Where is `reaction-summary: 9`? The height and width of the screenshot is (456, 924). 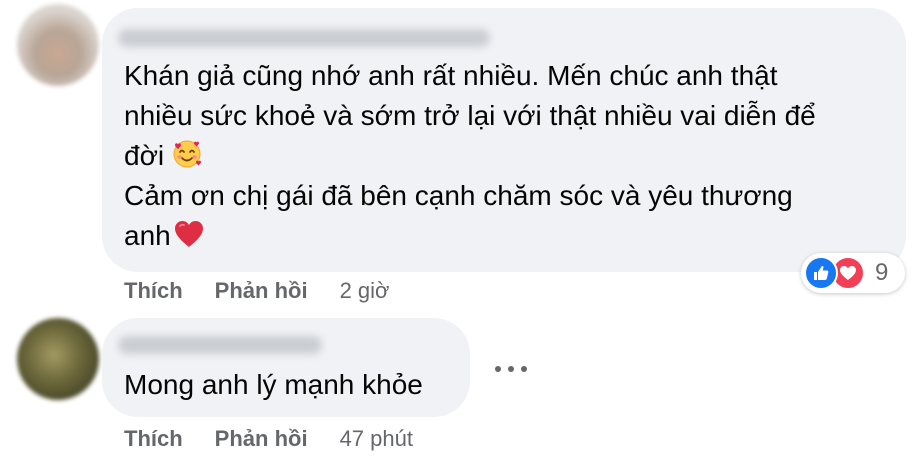 reaction-summary: 9 is located at coordinates (853, 273).